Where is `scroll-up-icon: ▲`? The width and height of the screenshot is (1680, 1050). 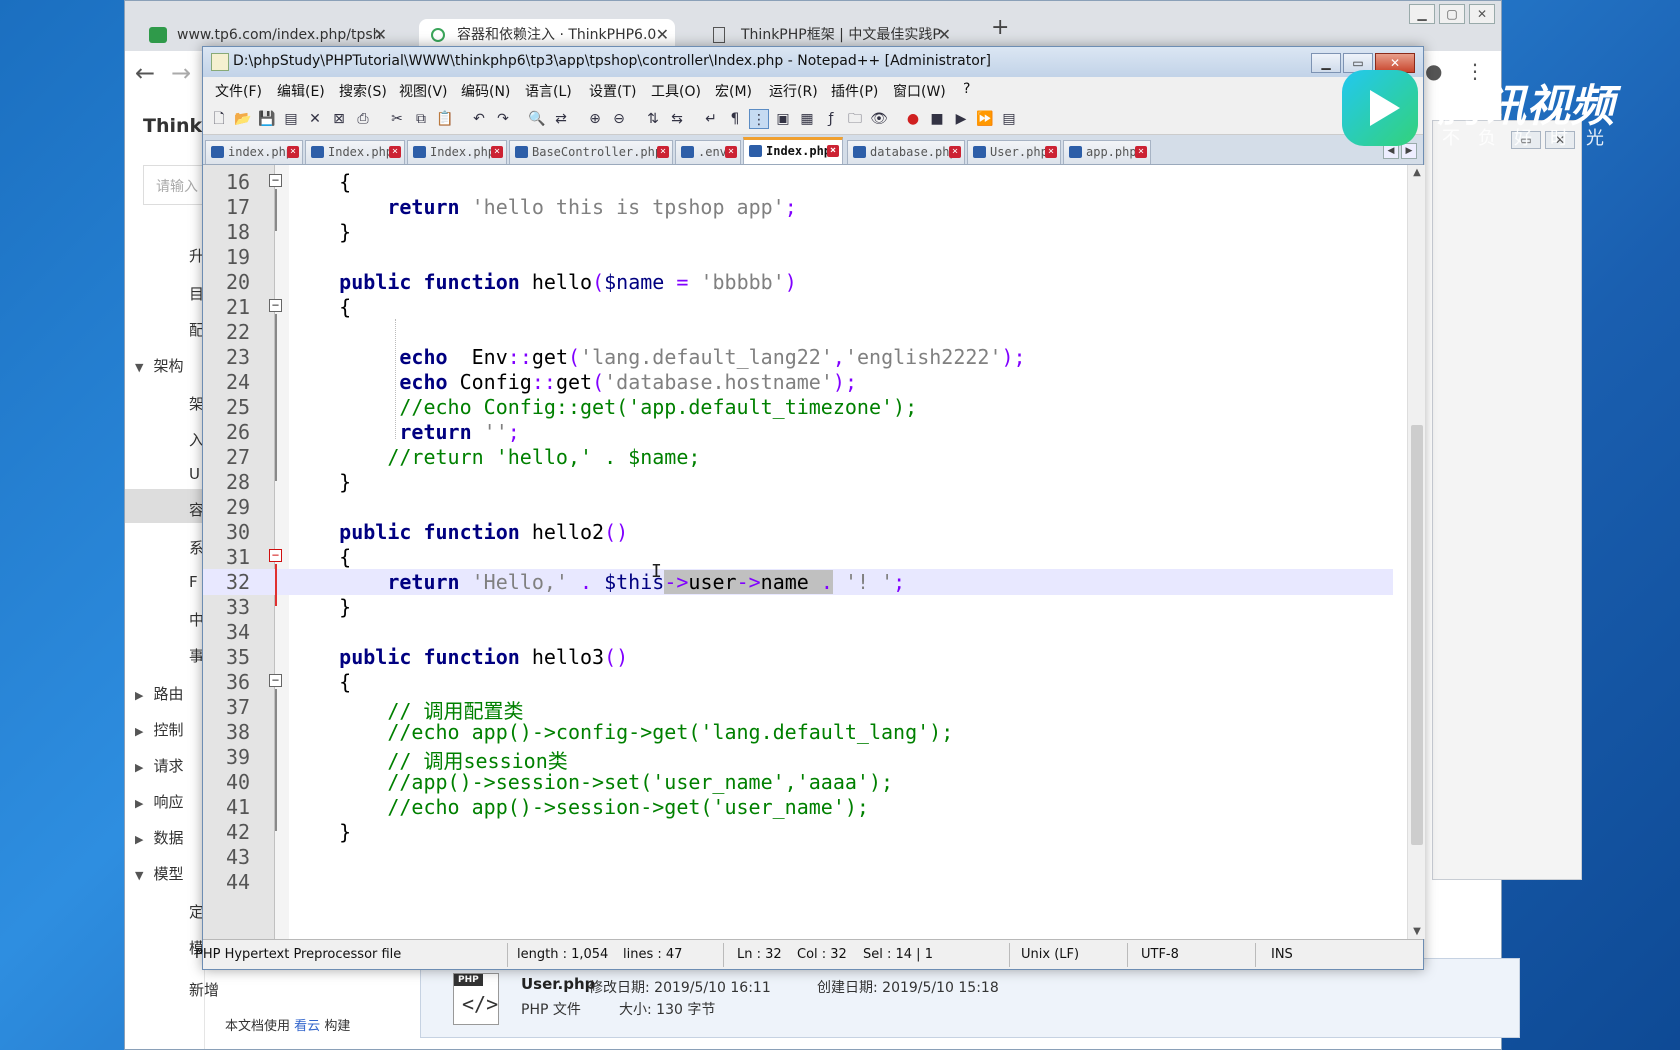
scroll-up-icon: ▲ is located at coordinates (1416, 172).